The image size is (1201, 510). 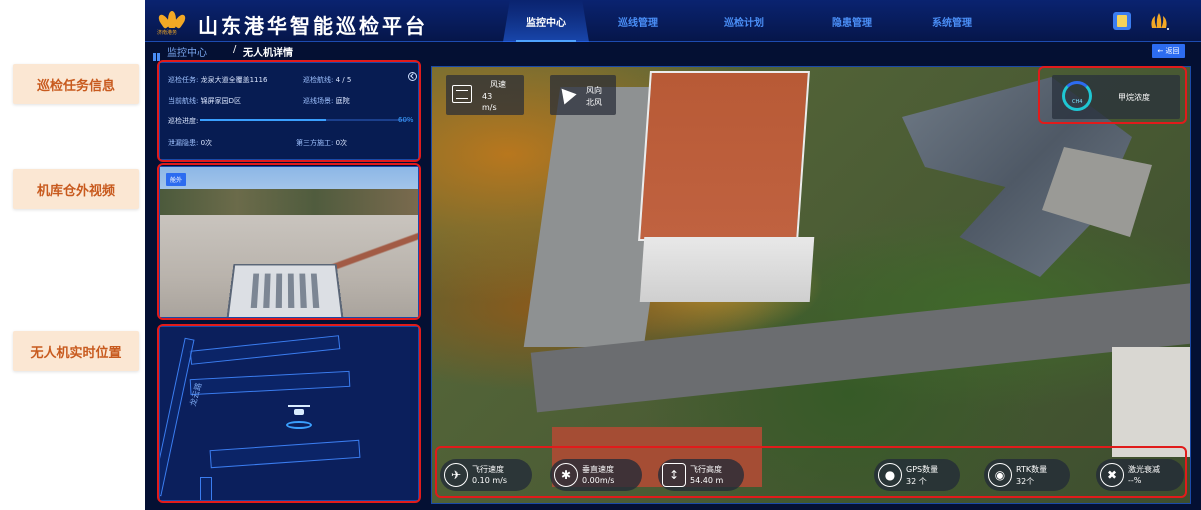 I want to click on route-label: 巡检航线:, so click(x=318, y=80).